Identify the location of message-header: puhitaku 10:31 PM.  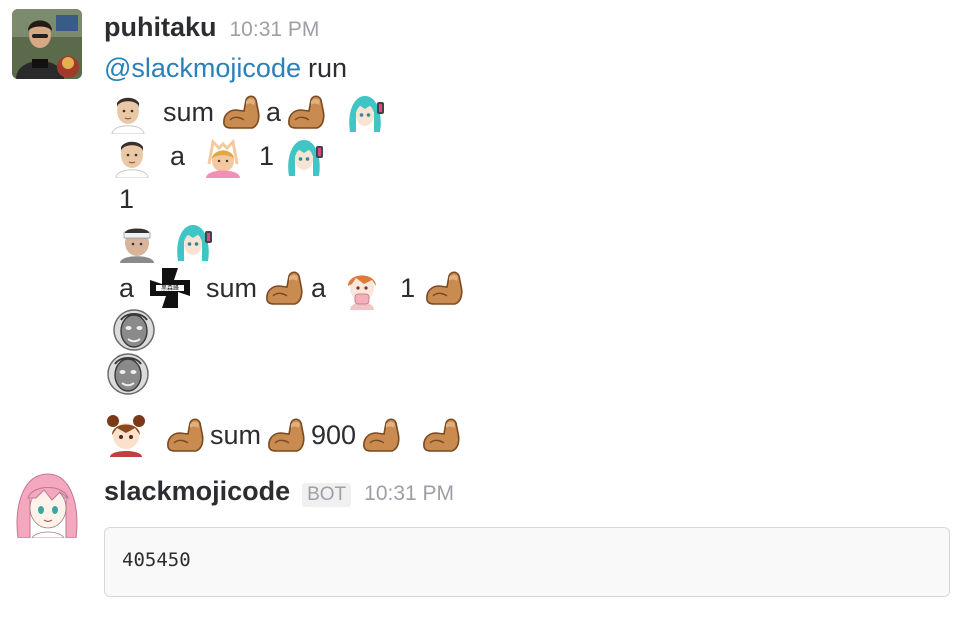
(211, 27).